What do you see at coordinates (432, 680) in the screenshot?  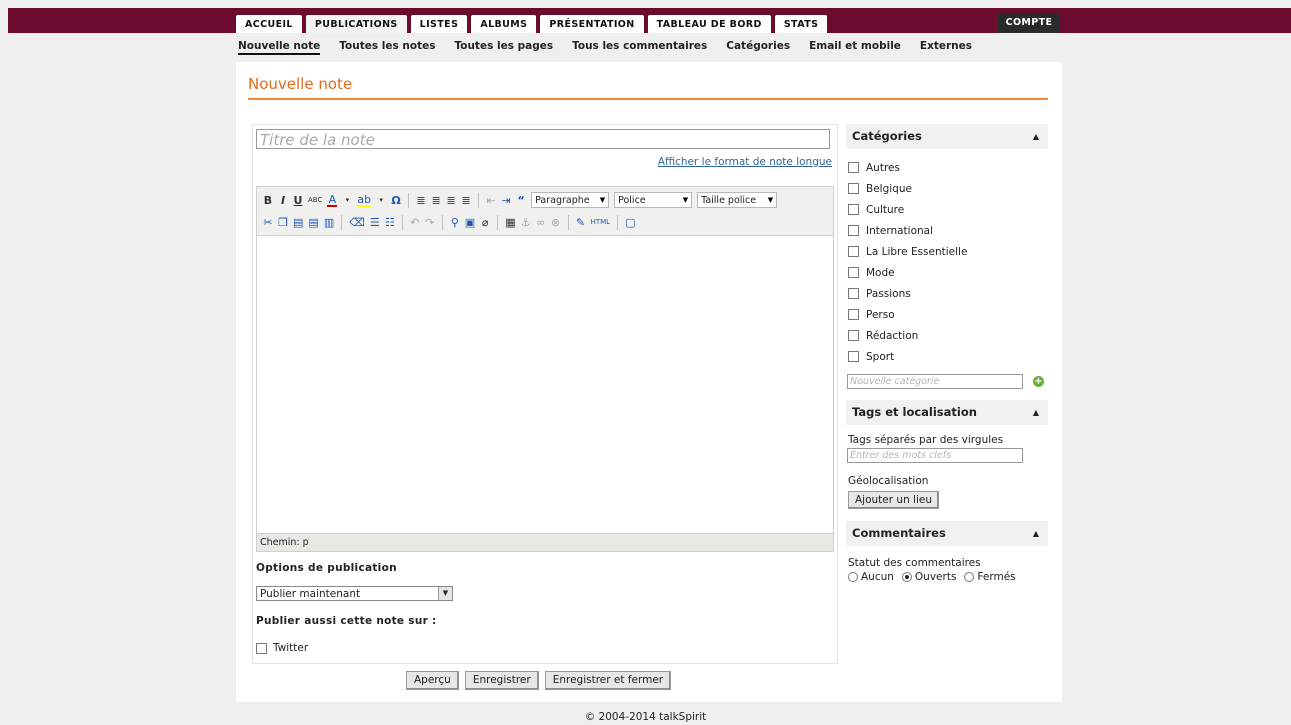 I see `preview-button: Aperçu` at bounding box center [432, 680].